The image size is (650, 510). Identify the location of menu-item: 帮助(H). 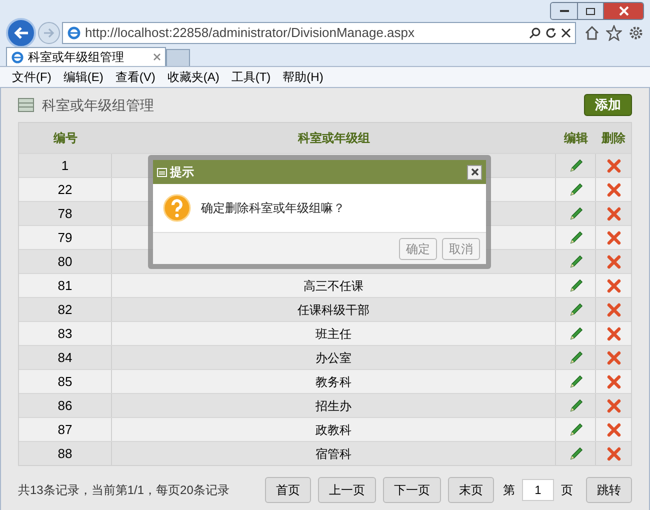
(303, 77).